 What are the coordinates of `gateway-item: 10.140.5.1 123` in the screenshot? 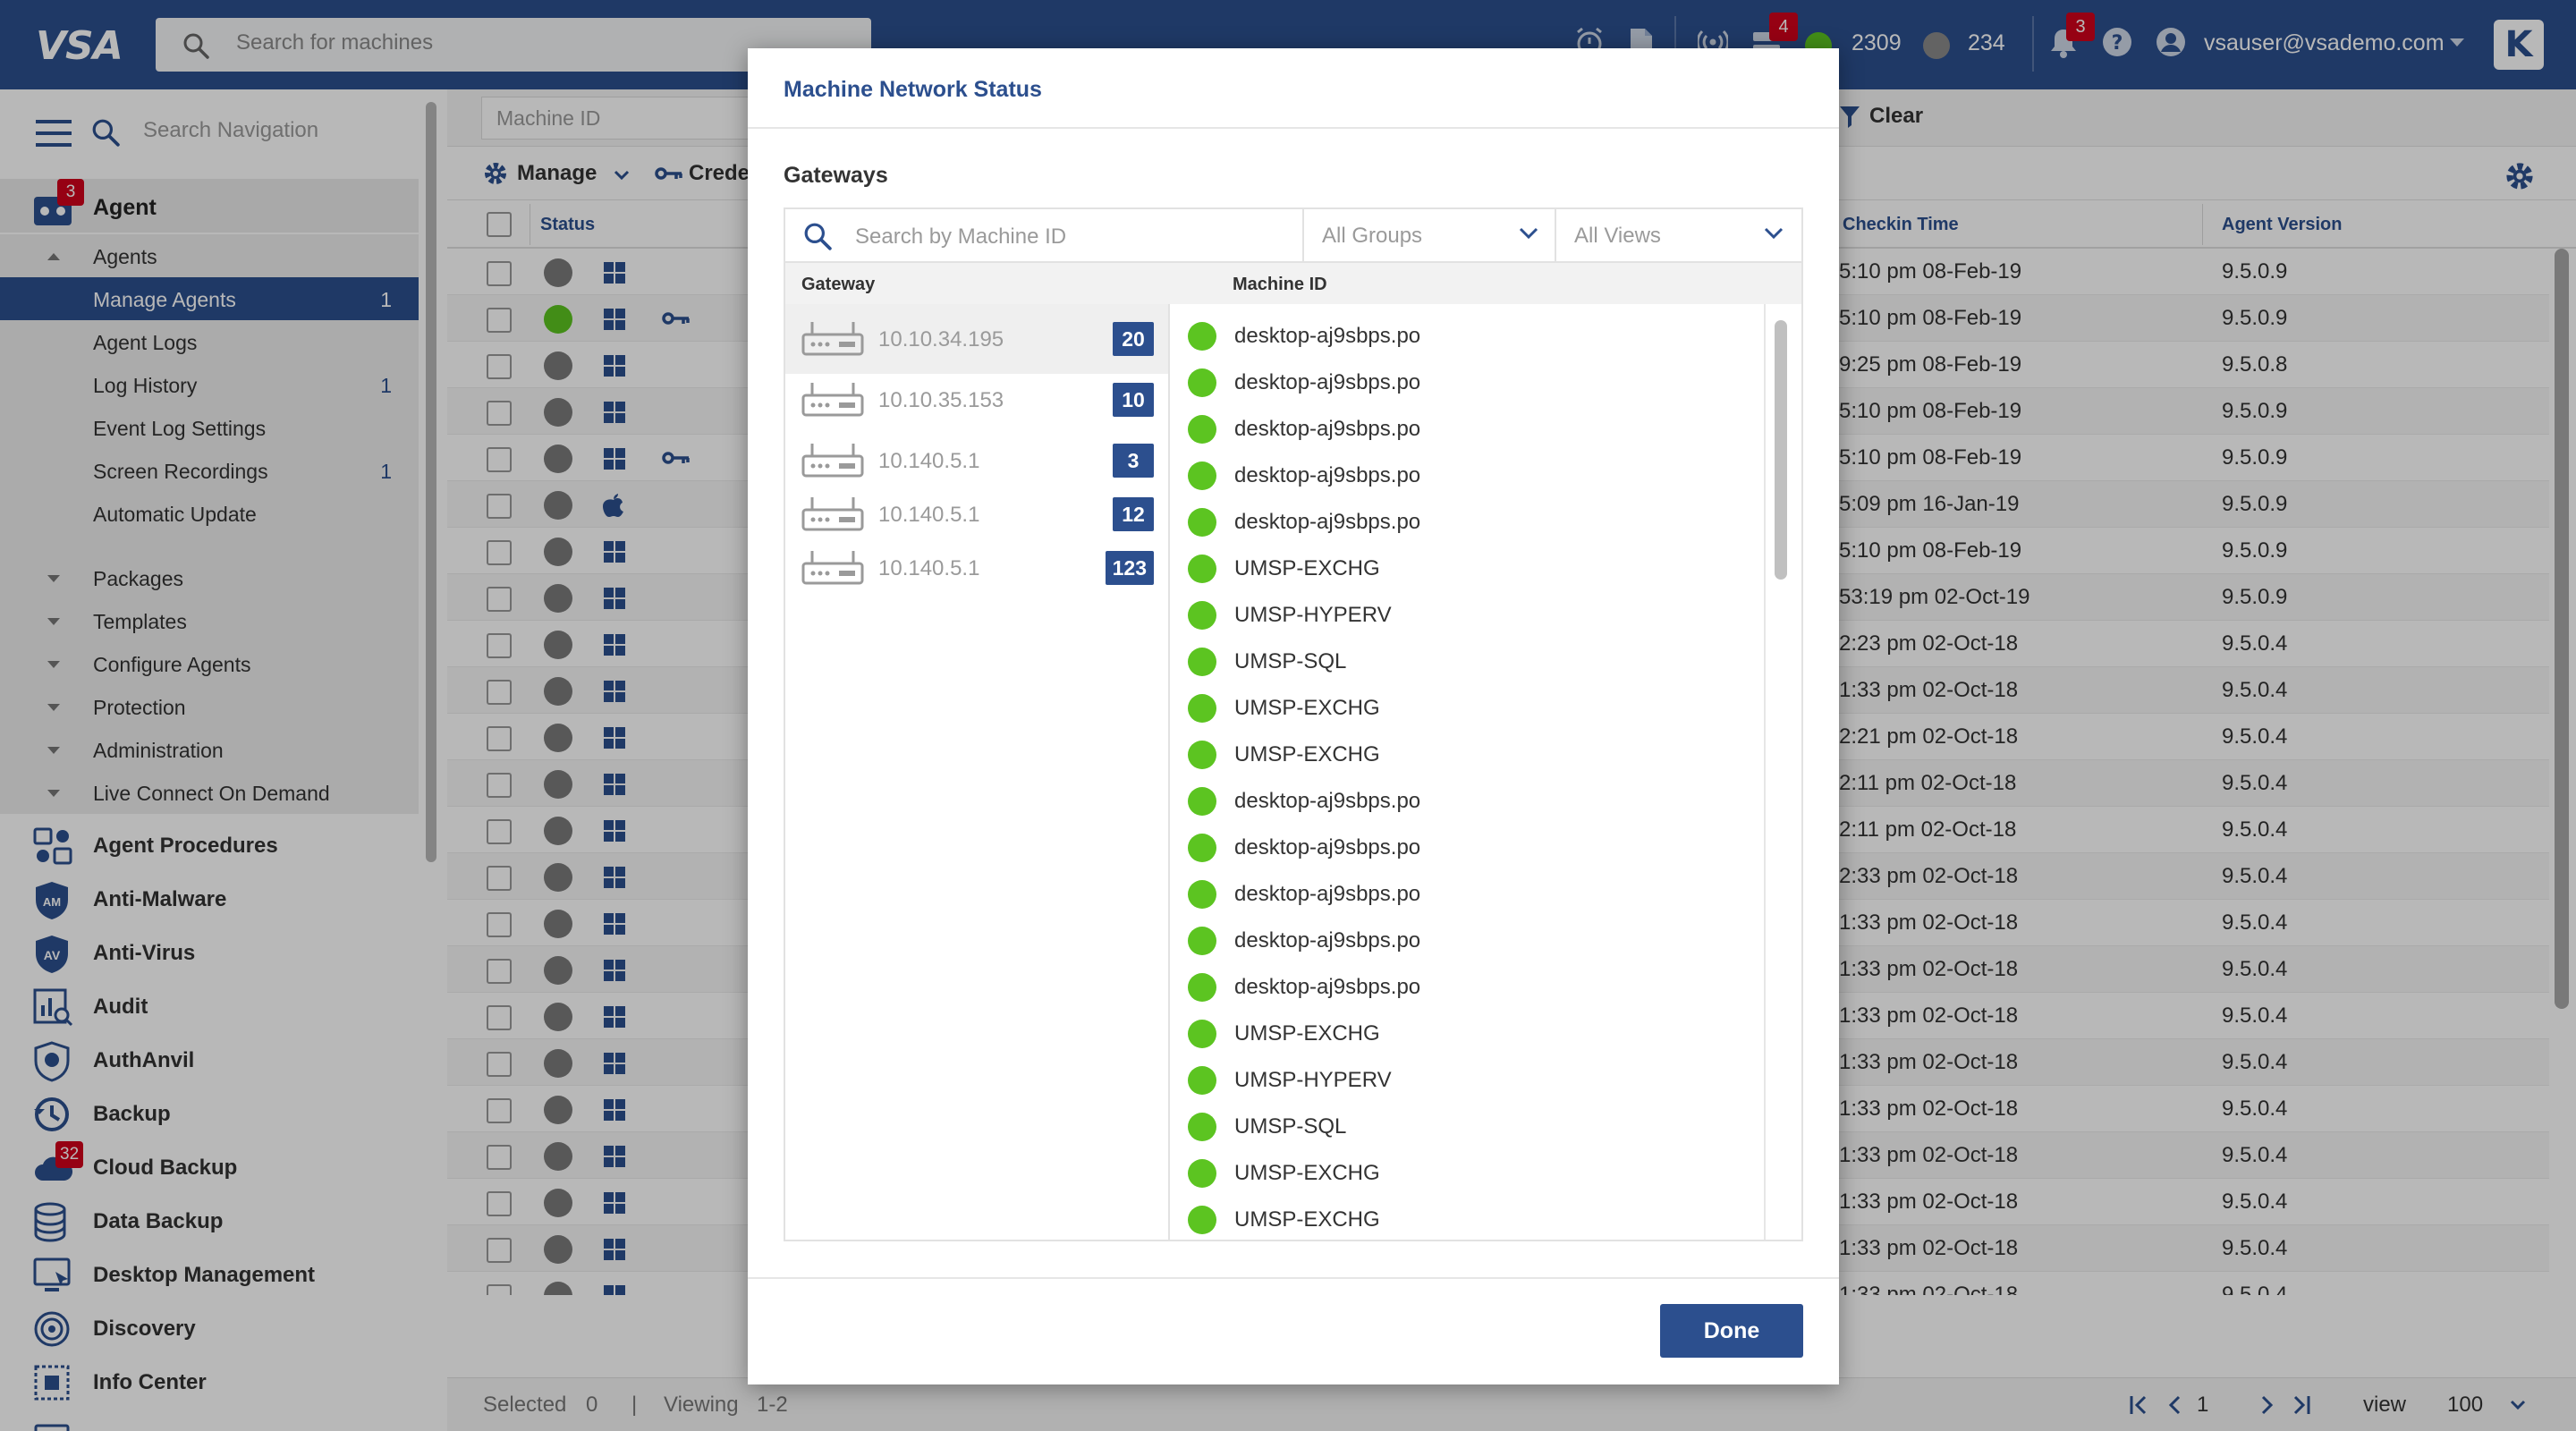 It's located at (976, 568).